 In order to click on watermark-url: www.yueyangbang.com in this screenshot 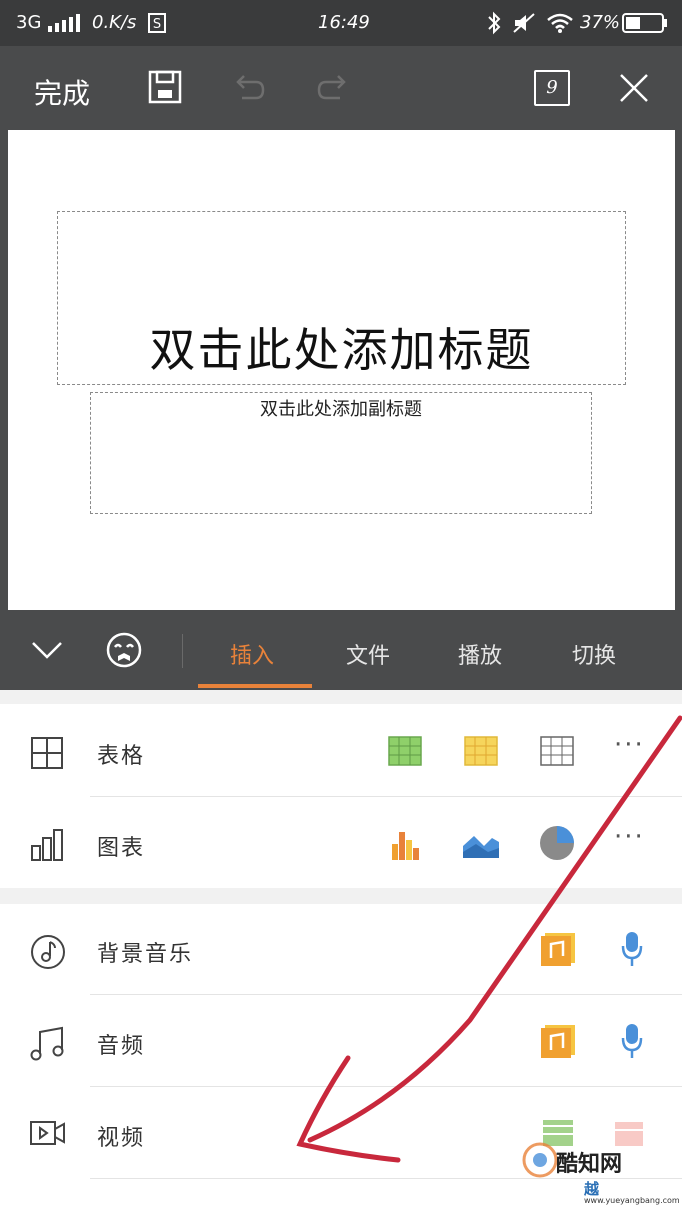, I will do `click(632, 1200)`.